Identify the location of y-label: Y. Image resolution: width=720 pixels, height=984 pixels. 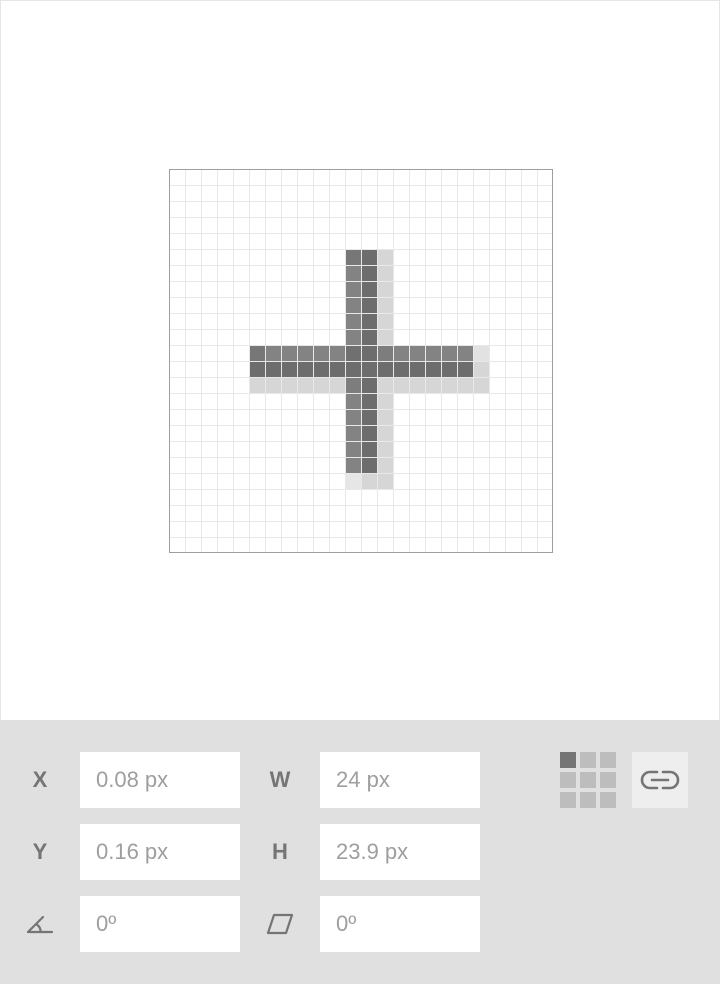
(40, 851).